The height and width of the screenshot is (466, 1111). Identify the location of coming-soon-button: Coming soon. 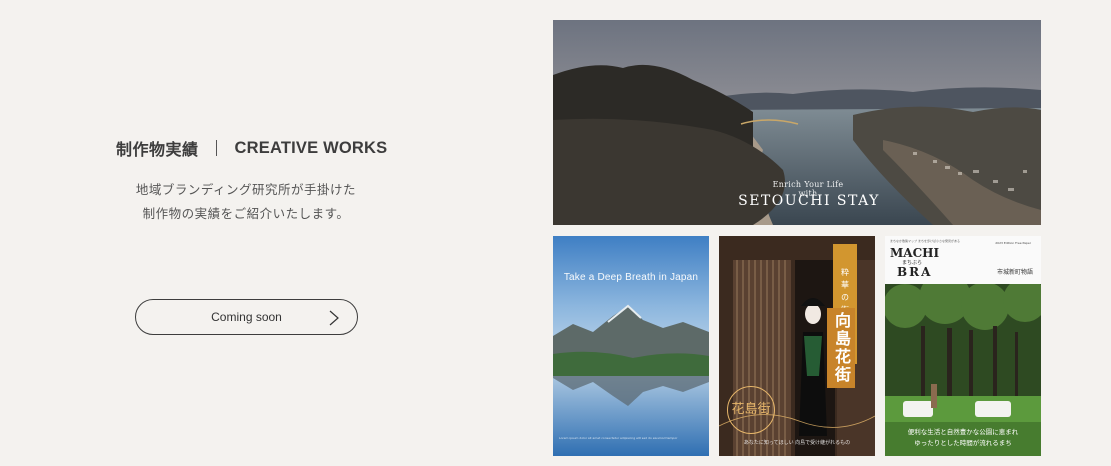
(246, 317).